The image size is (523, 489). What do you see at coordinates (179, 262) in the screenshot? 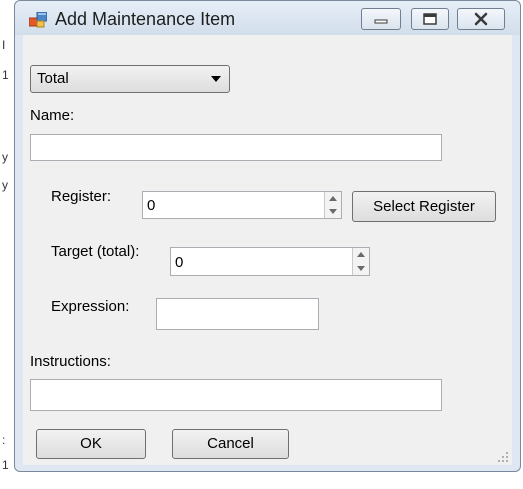
I see `target-value: 0` at bounding box center [179, 262].